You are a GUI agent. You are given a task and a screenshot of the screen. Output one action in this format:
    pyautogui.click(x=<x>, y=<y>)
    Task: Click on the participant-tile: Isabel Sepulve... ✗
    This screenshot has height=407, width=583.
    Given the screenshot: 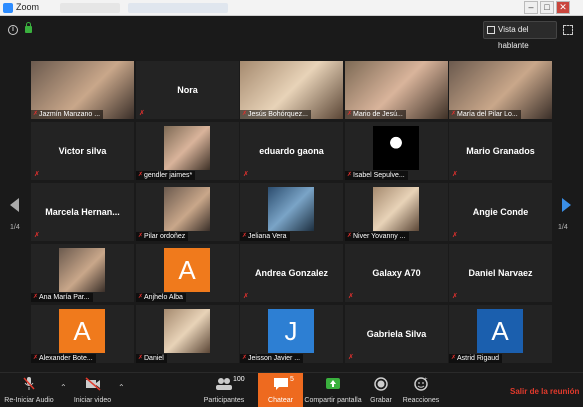 What is the action you would take?
    pyautogui.click(x=396, y=151)
    